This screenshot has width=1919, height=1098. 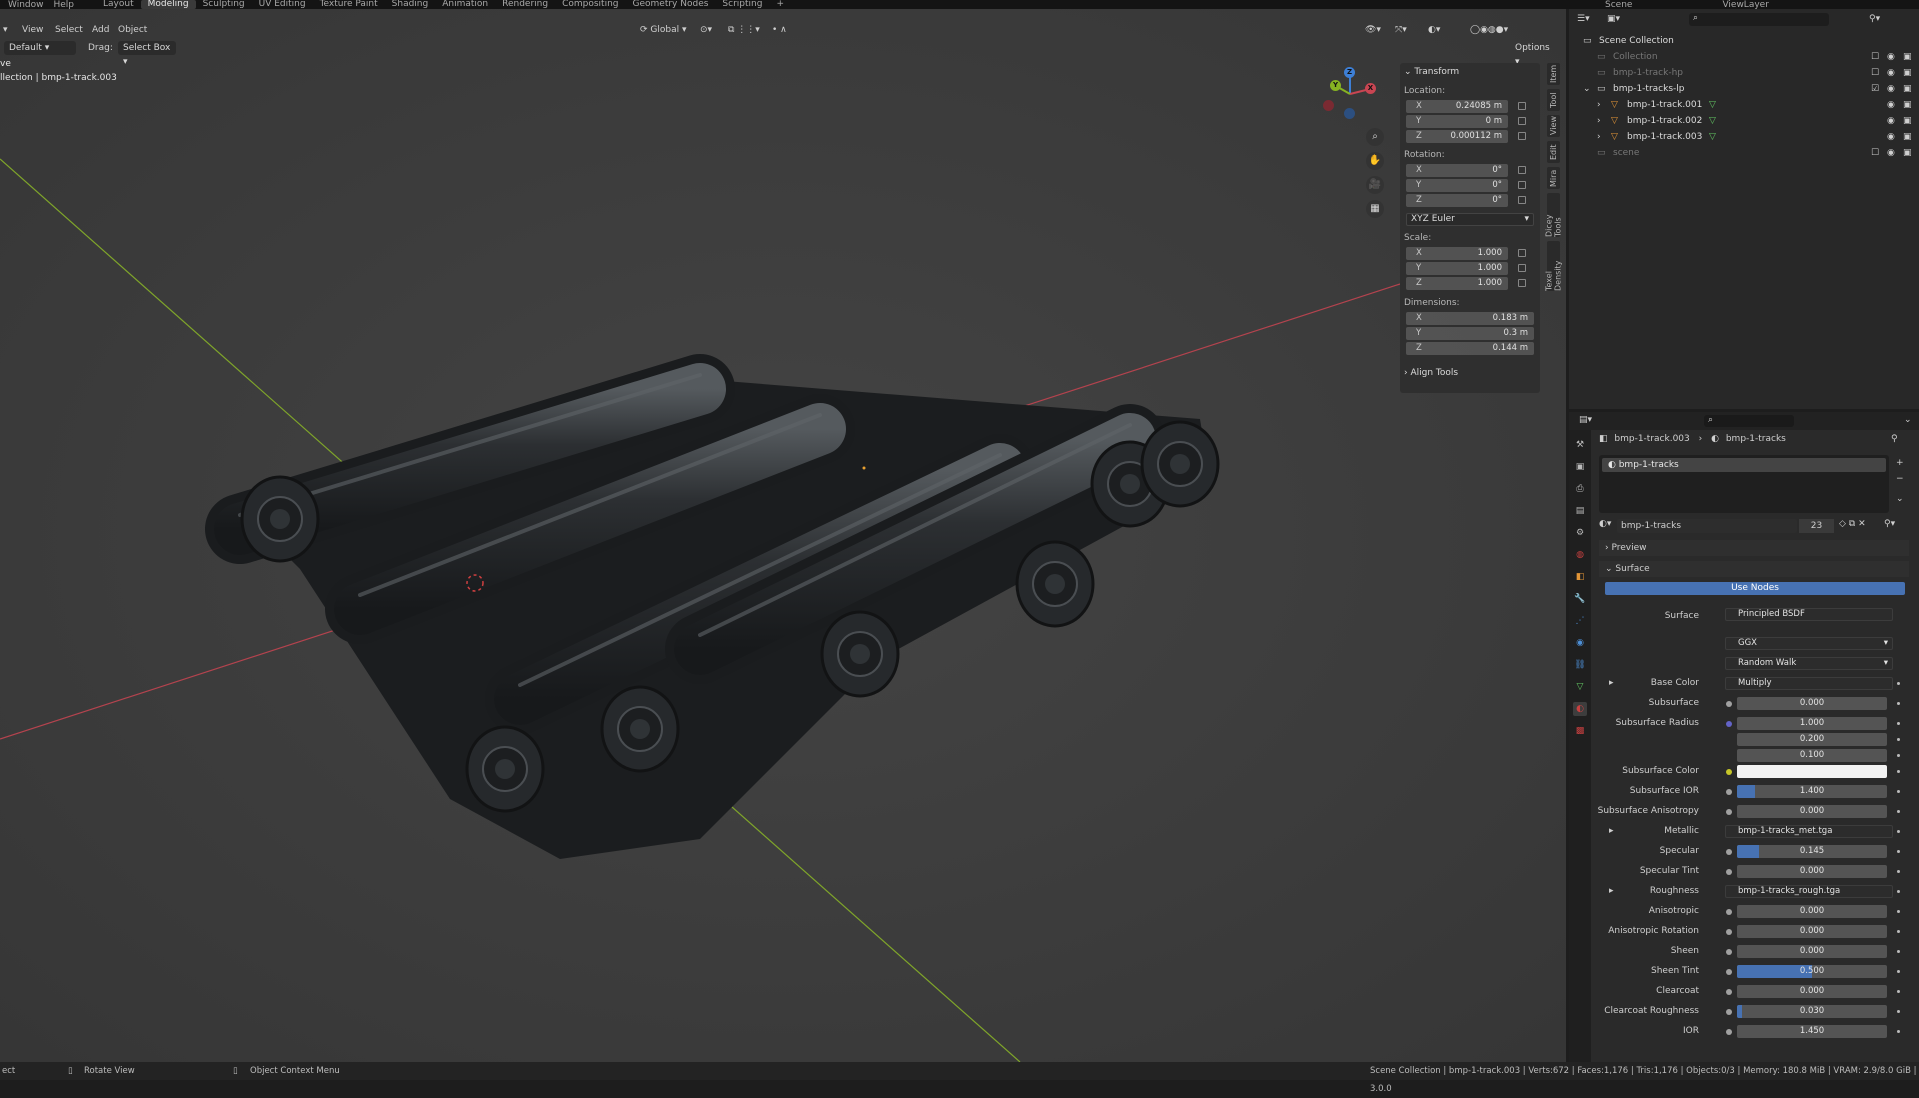 I want to click on gizmo-toggle-icon: ⤧▾, so click(x=1401, y=30).